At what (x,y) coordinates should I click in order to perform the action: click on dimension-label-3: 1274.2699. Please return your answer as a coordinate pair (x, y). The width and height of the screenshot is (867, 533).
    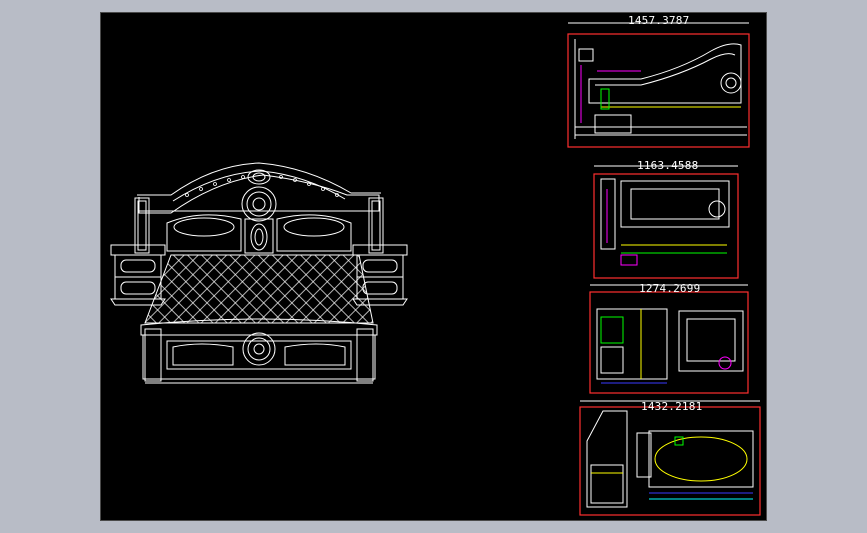
    Looking at the image, I should click on (670, 288).